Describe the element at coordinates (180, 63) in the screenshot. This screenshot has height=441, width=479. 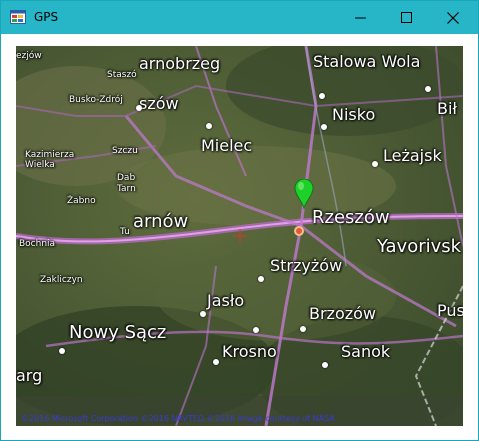
I see `city-label-tarnobrzeg: arnobrzeg` at that location.